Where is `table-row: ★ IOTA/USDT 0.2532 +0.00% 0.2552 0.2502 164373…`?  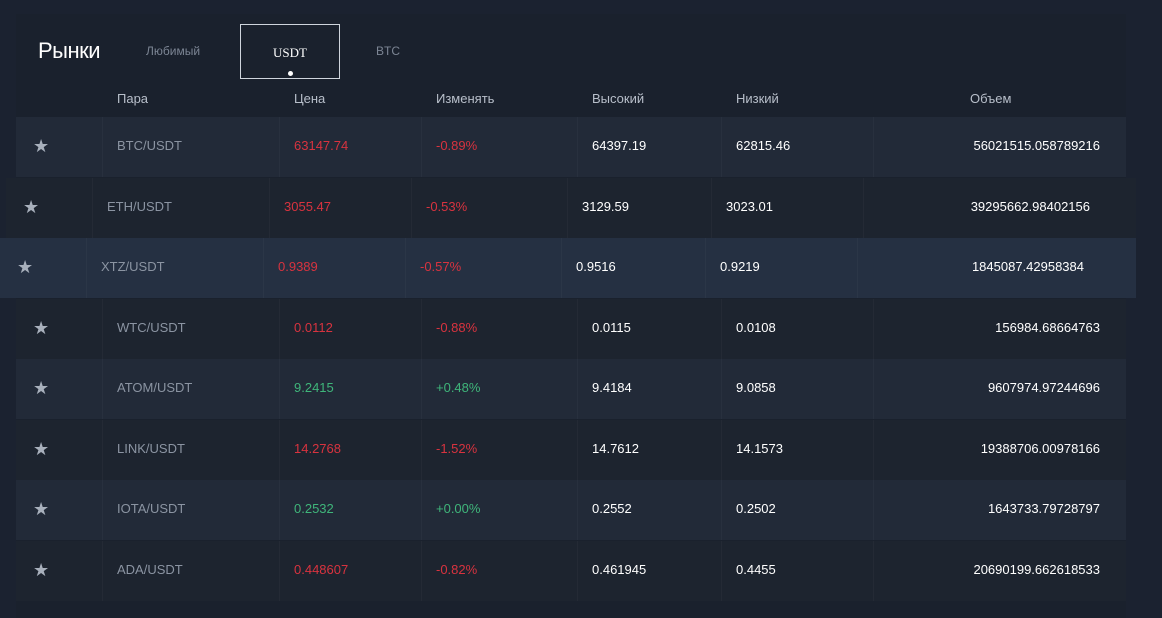 table-row: ★ IOTA/USDT 0.2532 +0.00% 0.2552 0.2502 164373… is located at coordinates (571, 510).